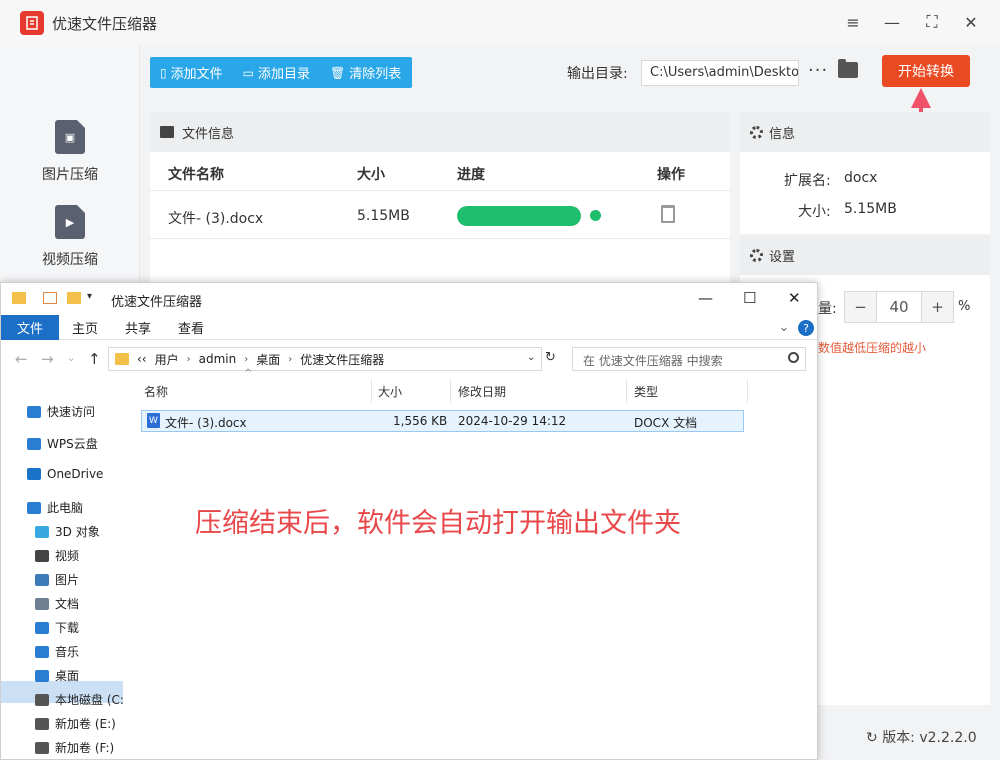 Image resolution: width=1000 pixels, height=760 pixels. Describe the element at coordinates (42, 627) in the screenshot. I see `download-icon` at that location.